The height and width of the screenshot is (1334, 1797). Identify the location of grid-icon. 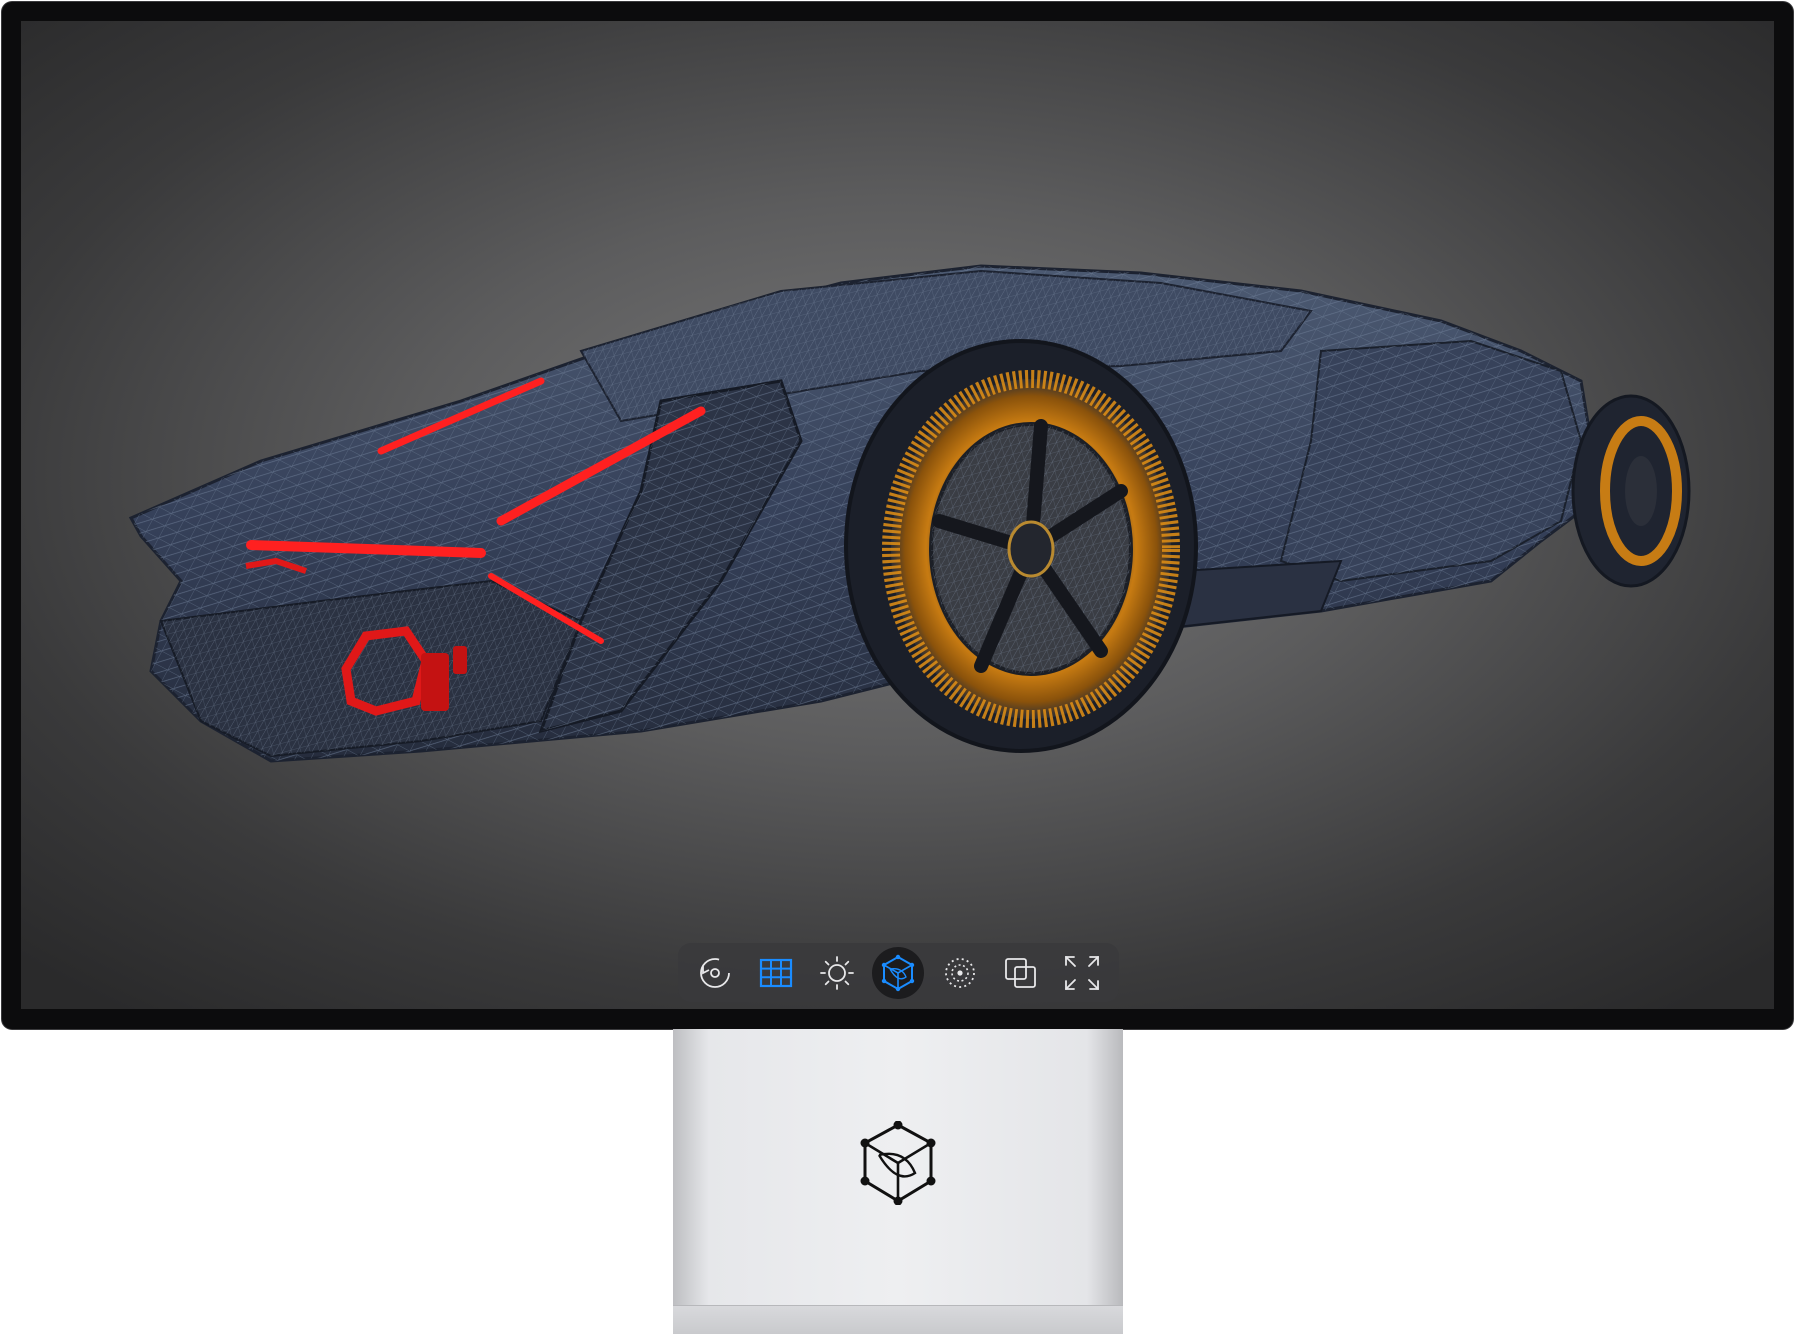
(776, 972).